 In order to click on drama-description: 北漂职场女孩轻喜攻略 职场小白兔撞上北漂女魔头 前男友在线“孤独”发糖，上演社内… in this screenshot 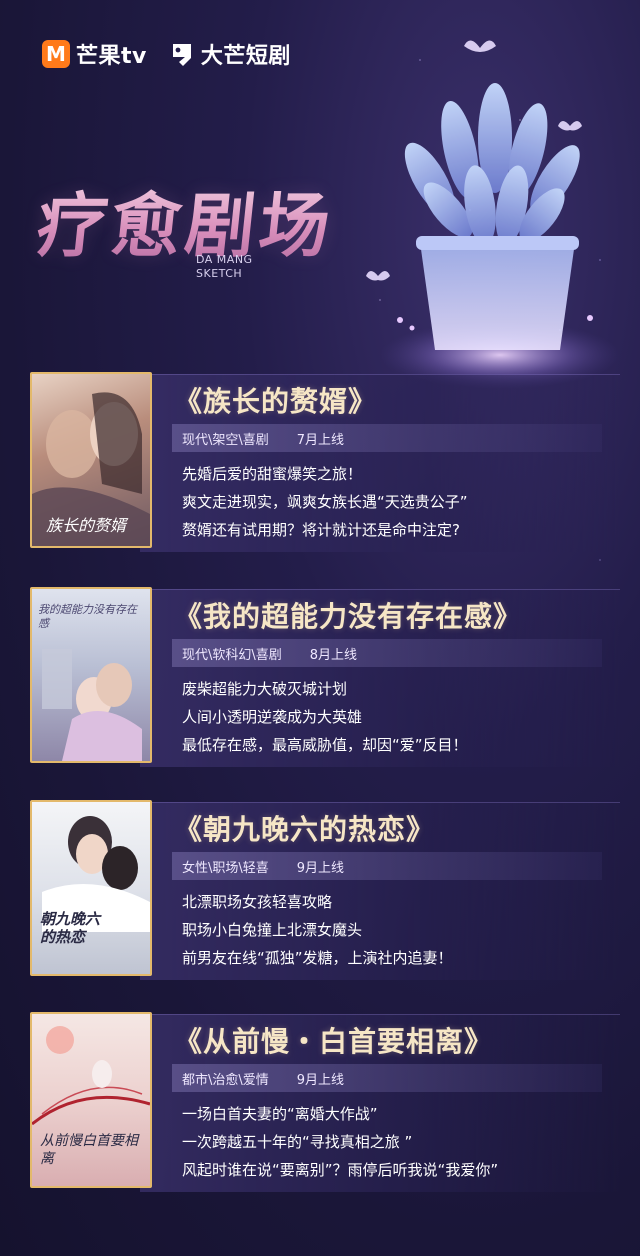, I will do `click(317, 930)`.